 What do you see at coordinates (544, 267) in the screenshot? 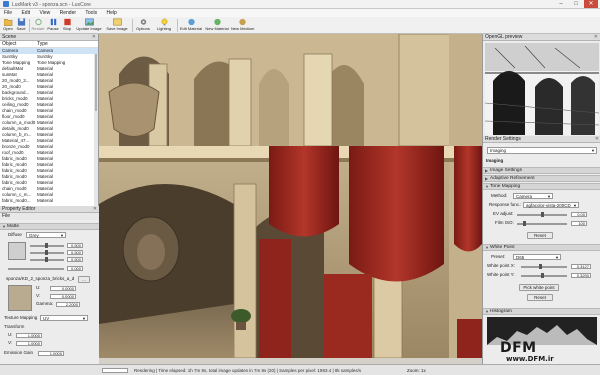
I see `white-point-x-slider` at bounding box center [544, 267].